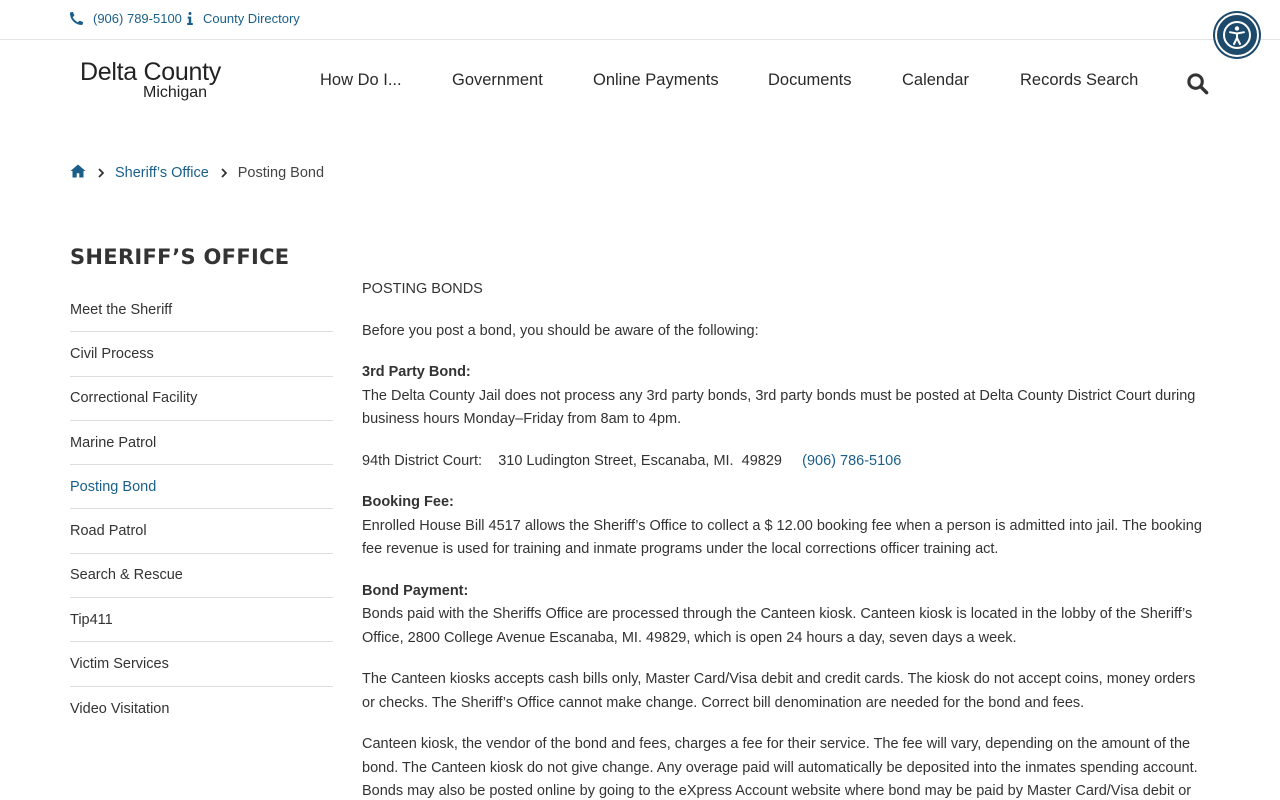 The height and width of the screenshot is (800, 1280). Describe the element at coordinates (251, 18) in the screenshot. I see `county-directory-text: County Directory` at that location.